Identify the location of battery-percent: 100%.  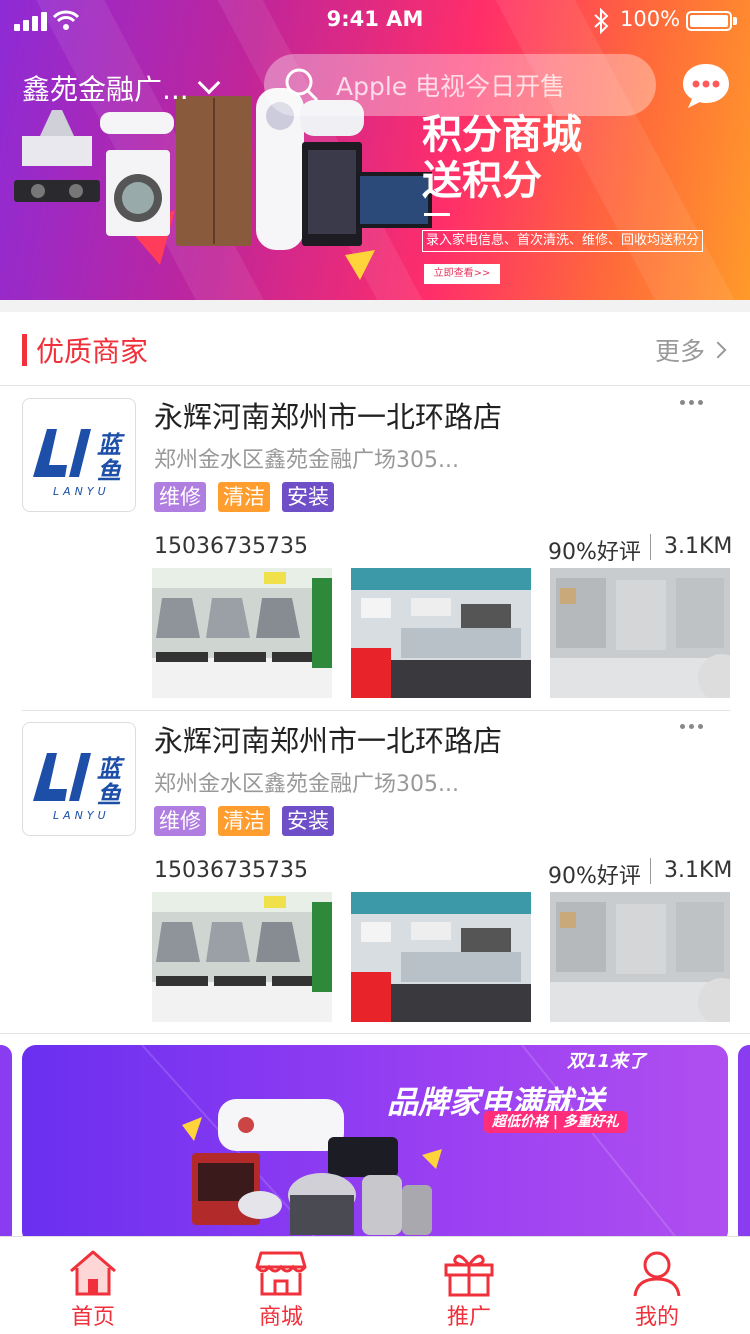
(650, 19).